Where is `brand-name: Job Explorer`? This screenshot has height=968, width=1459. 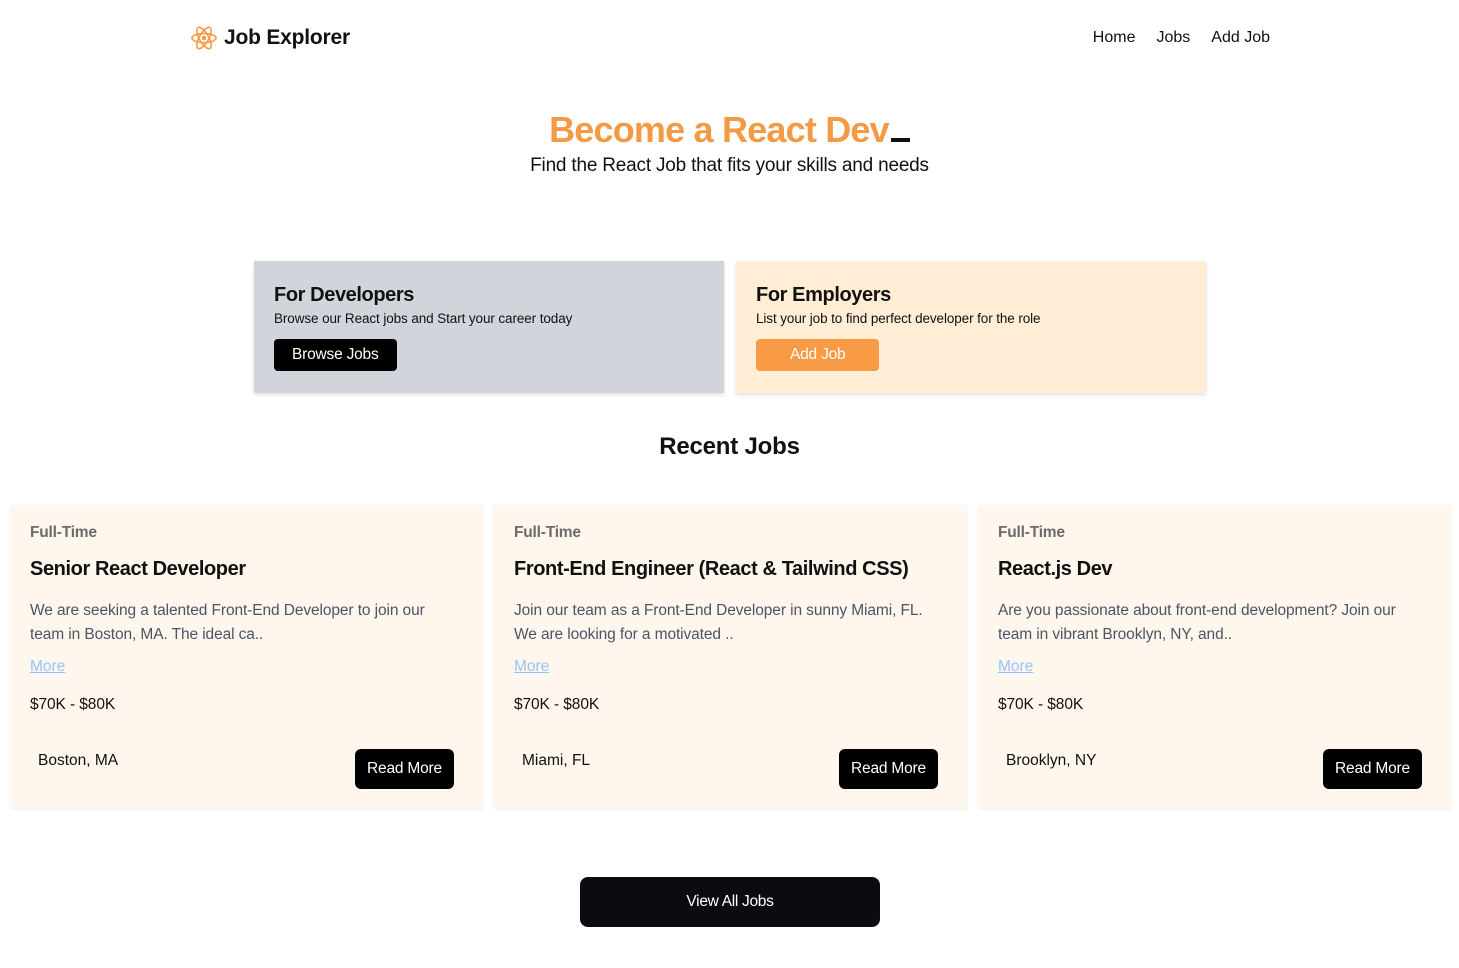
brand-name: Job Explorer is located at coordinates (287, 37).